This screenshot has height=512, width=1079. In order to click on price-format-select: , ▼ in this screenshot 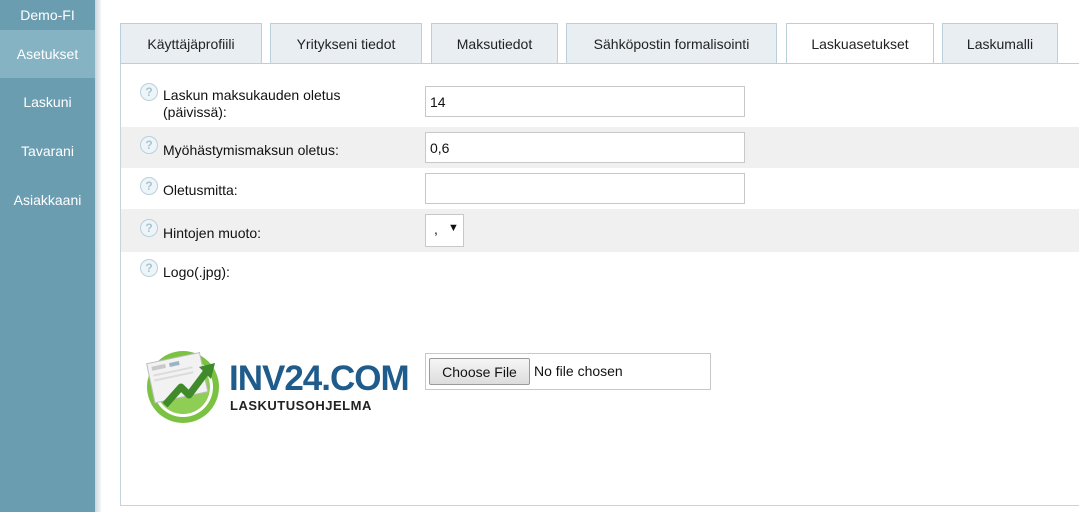, I will do `click(444, 230)`.